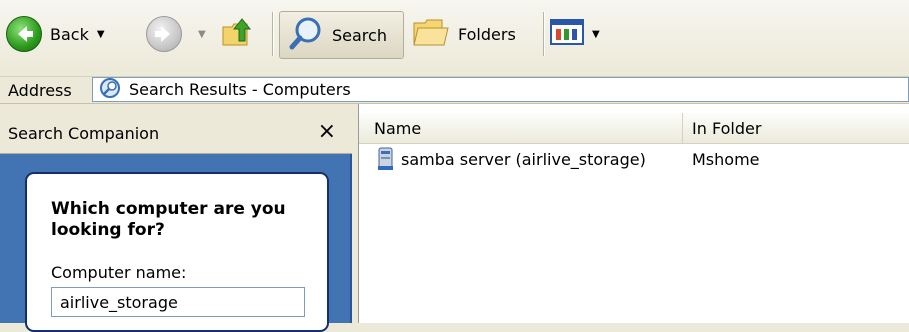 The width and height of the screenshot is (909, 332). Describe the element at coordinates (359, 35) in the screenshot. I see `search-label: Search` at that location.